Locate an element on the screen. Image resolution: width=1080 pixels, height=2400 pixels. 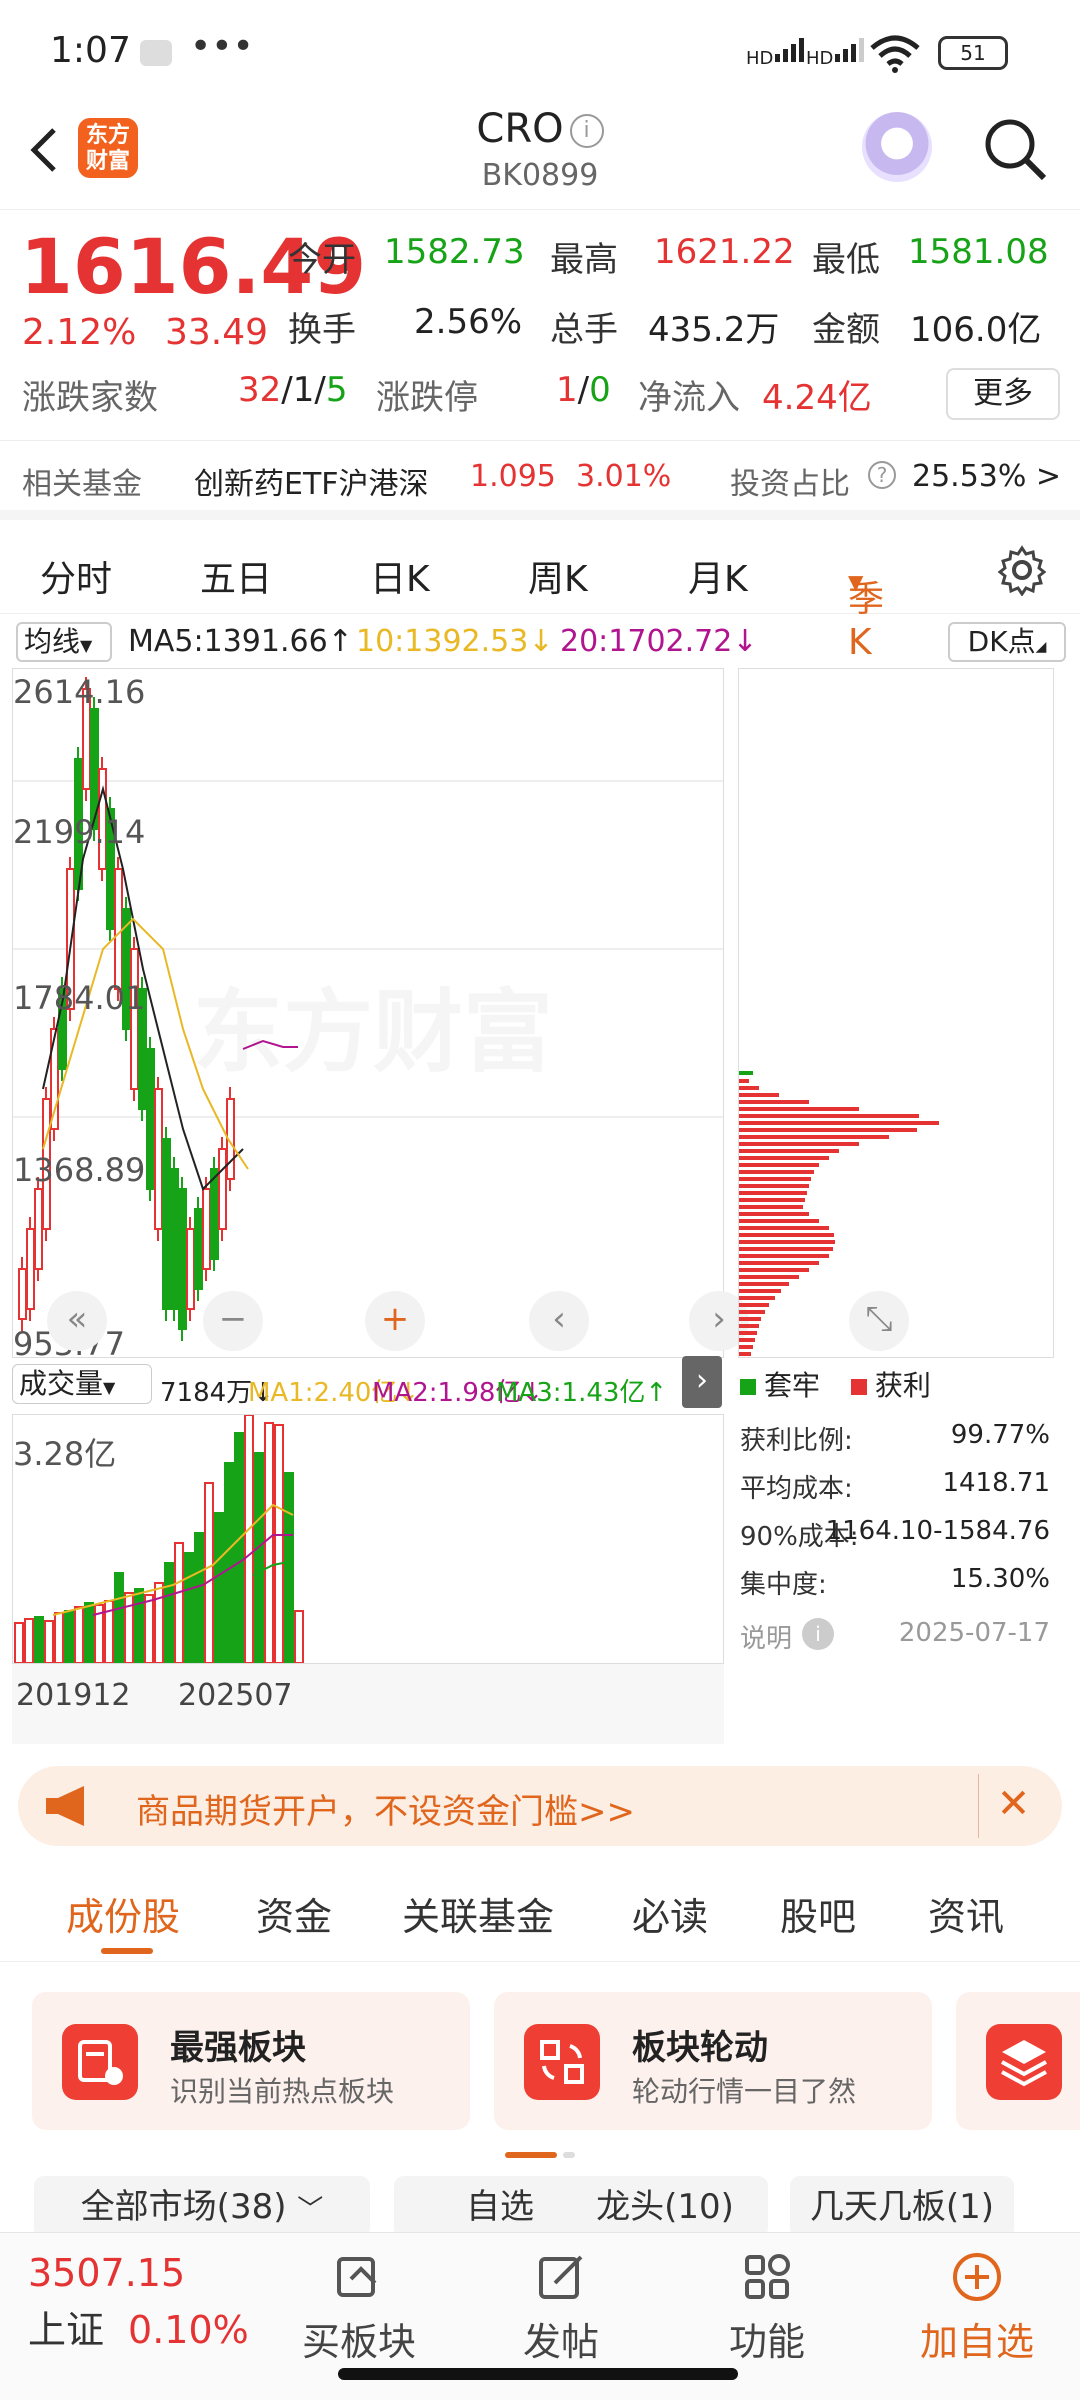
related-fund-label: 相关基金 is located at coordinates (82, 484).